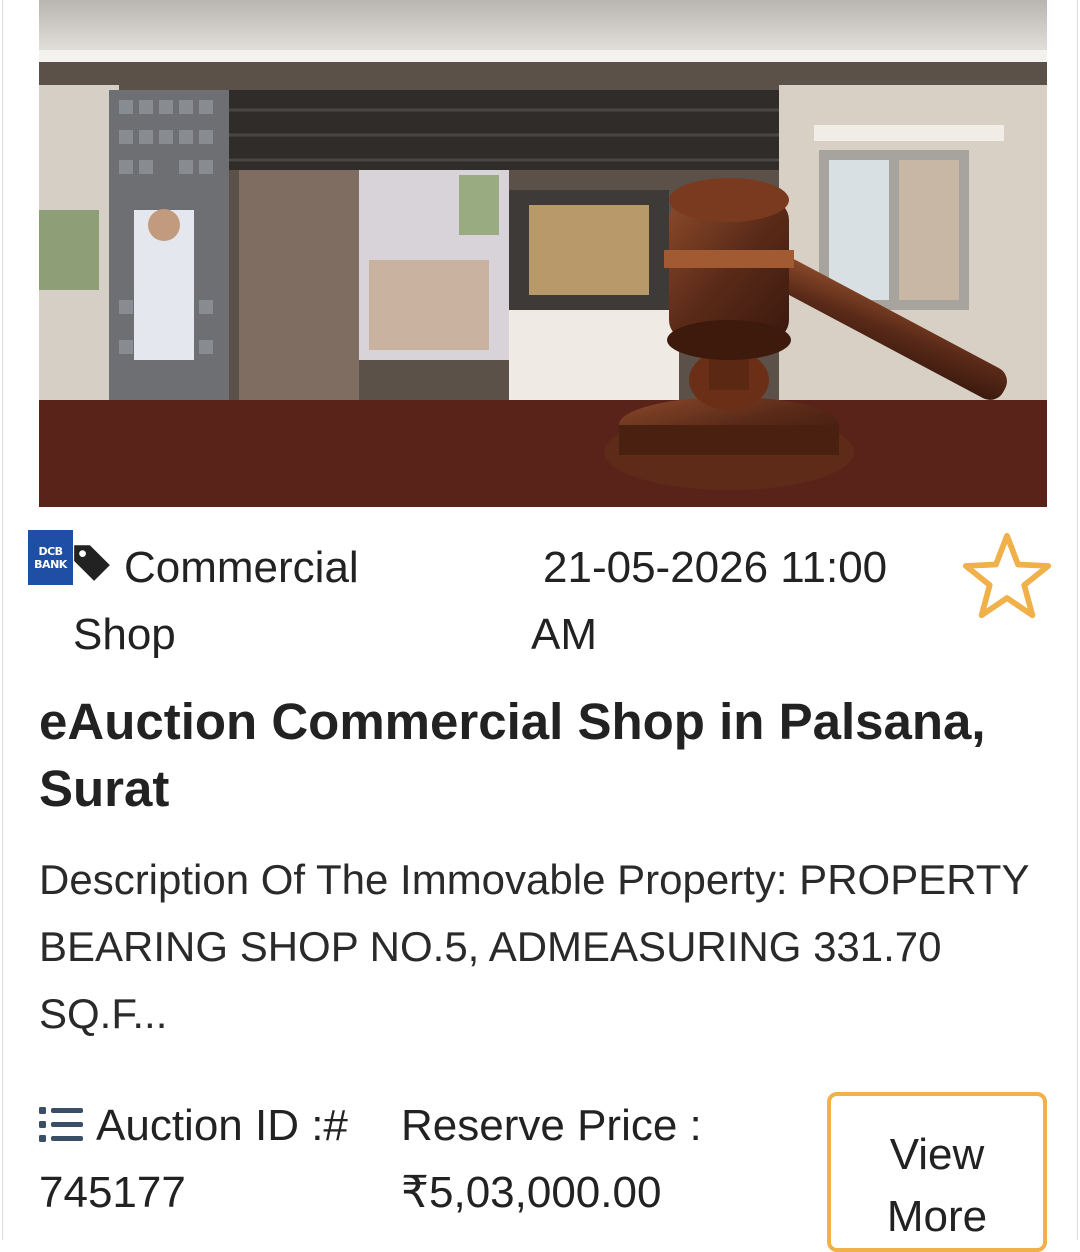  Describe the element at coordinates (551, 1159) in the screenshot. I see `reserve-price: Reserve Price : ₹5,03,000.00` at that location.